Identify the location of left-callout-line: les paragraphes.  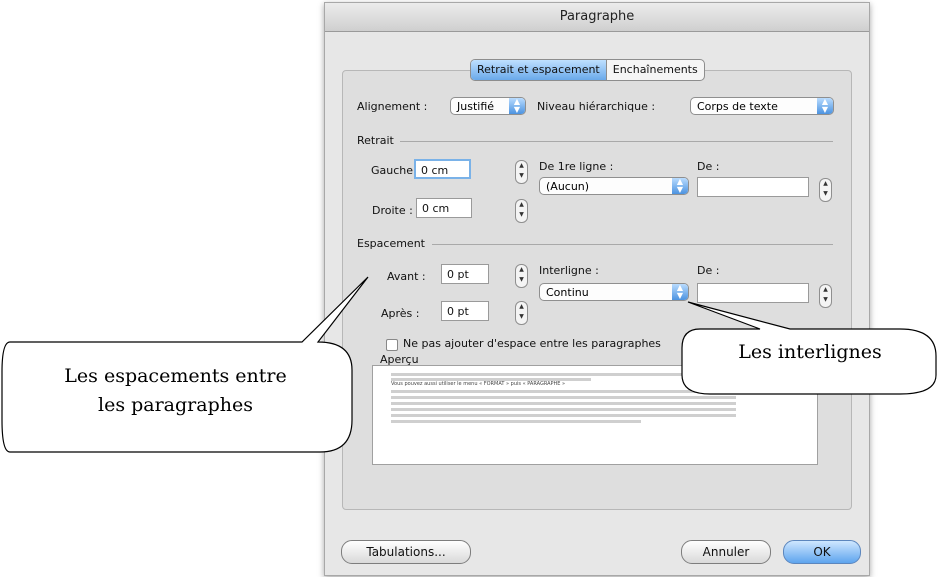
(175, 405).